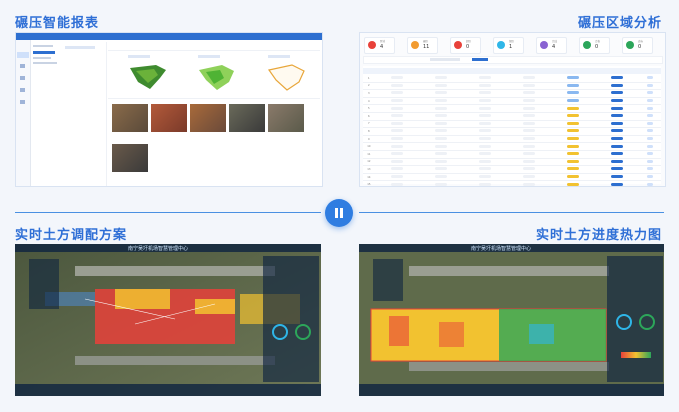 The image size is (679, 412). I want to click on table-row: 4, so click(512, 101).